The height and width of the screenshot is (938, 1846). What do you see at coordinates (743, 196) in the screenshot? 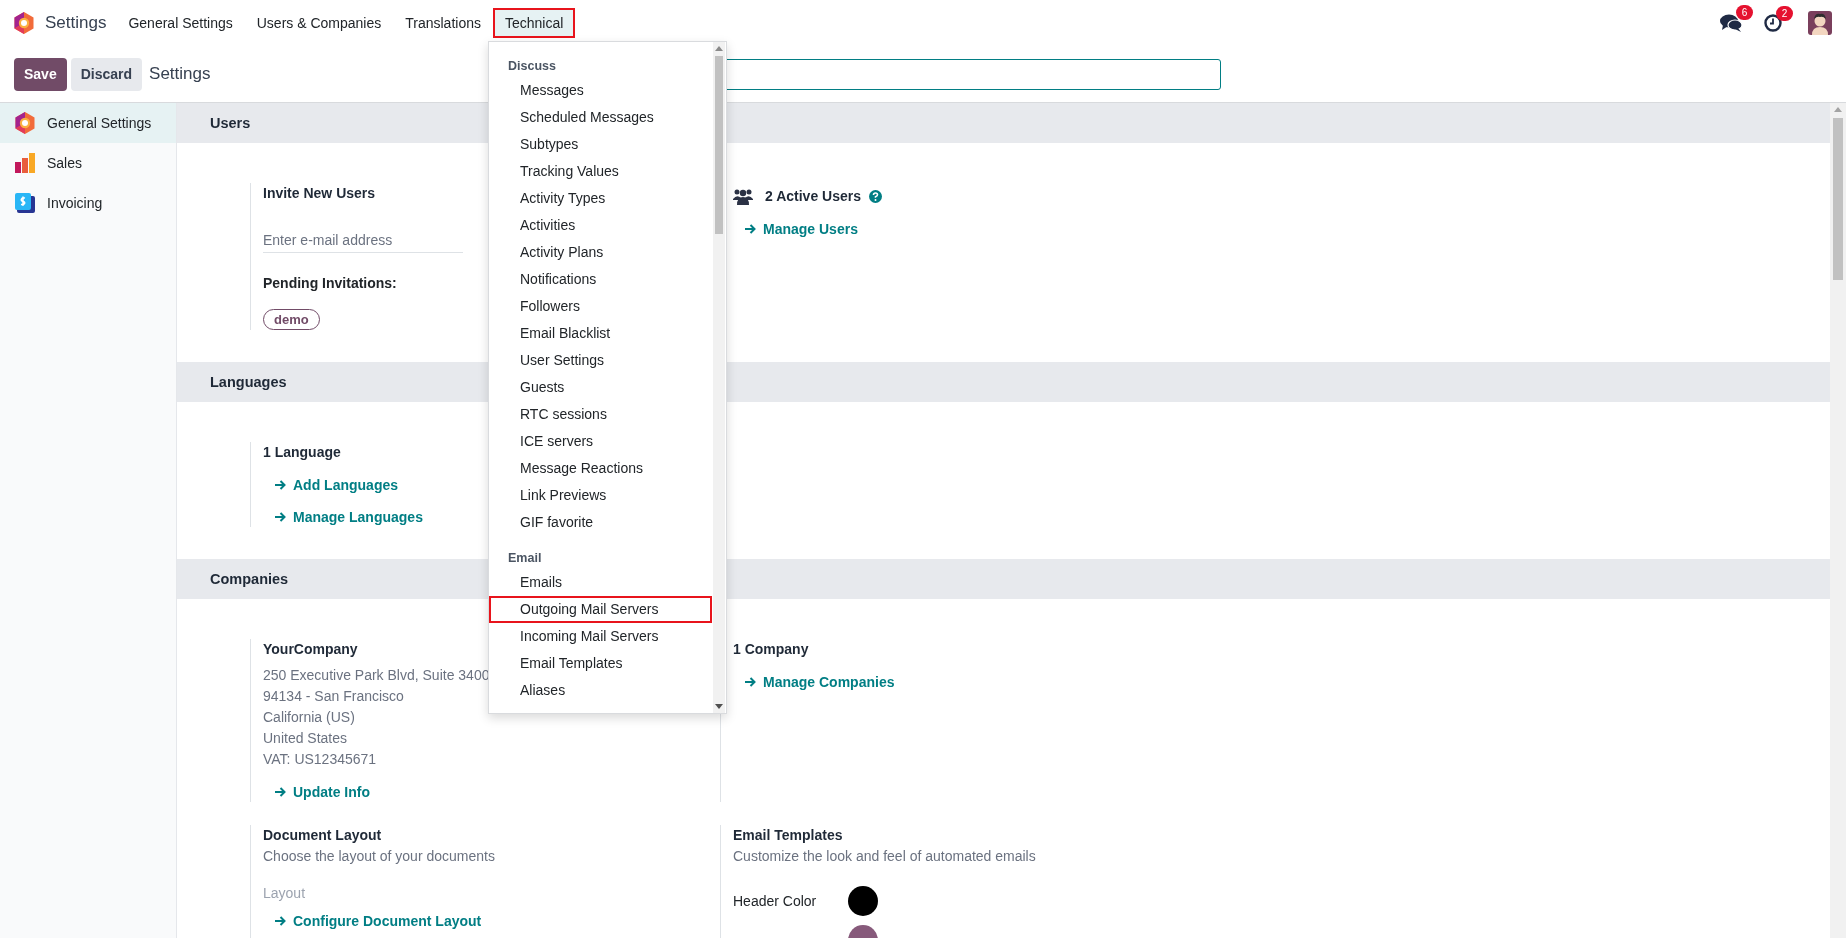
I see `users-icon` at bounding box center [743, 196].